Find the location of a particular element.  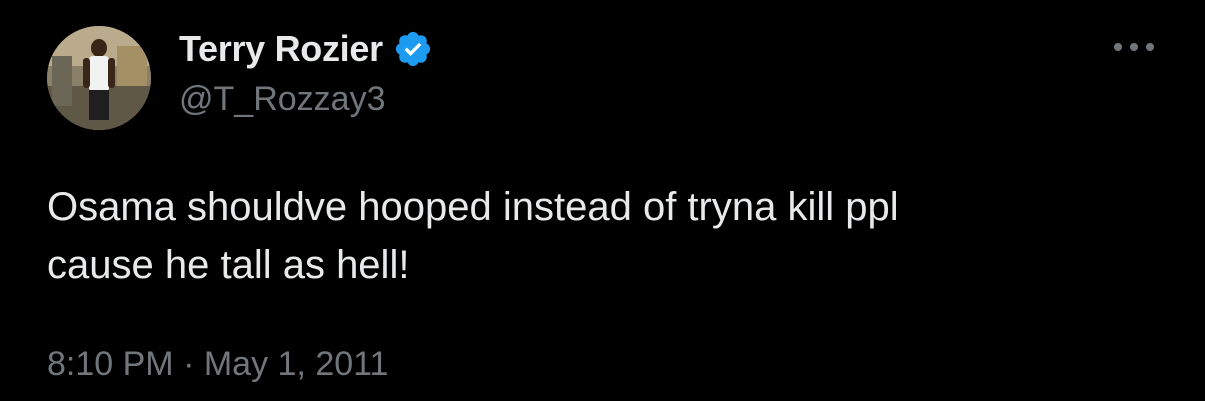

tweet-date: May 1, 2011 is located at coordinates (296, 364).